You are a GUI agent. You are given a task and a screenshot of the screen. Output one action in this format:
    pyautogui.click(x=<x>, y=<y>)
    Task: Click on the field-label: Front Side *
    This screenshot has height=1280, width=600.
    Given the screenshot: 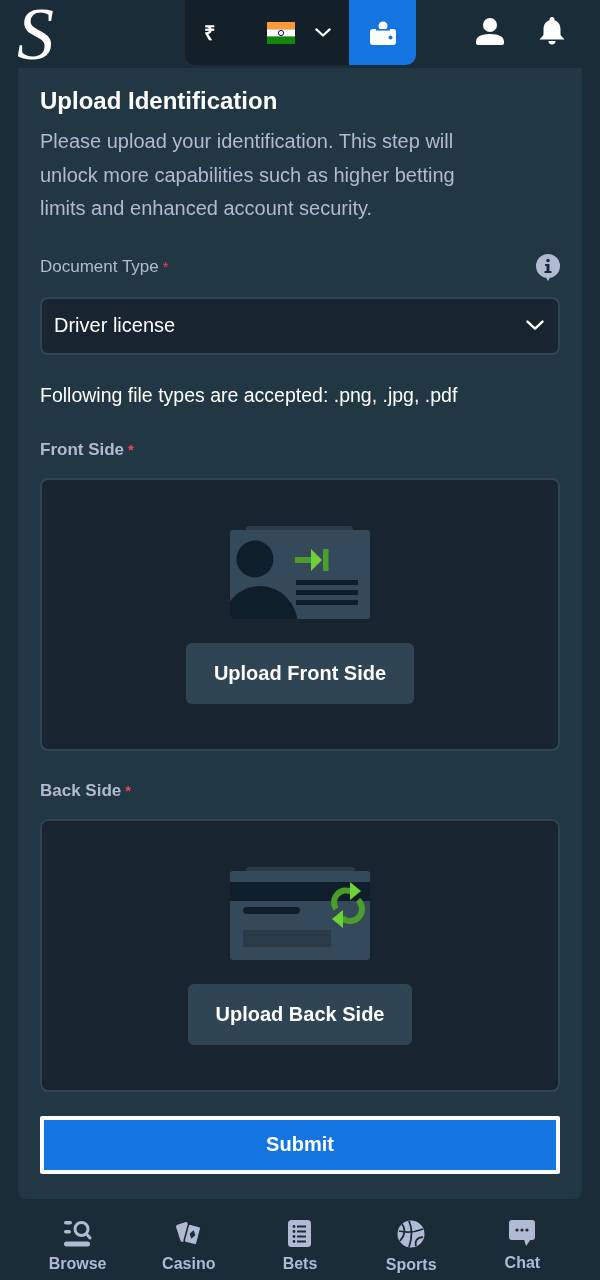 What is the action you would take?
    pyautogui.click(x=87, y=449)
    